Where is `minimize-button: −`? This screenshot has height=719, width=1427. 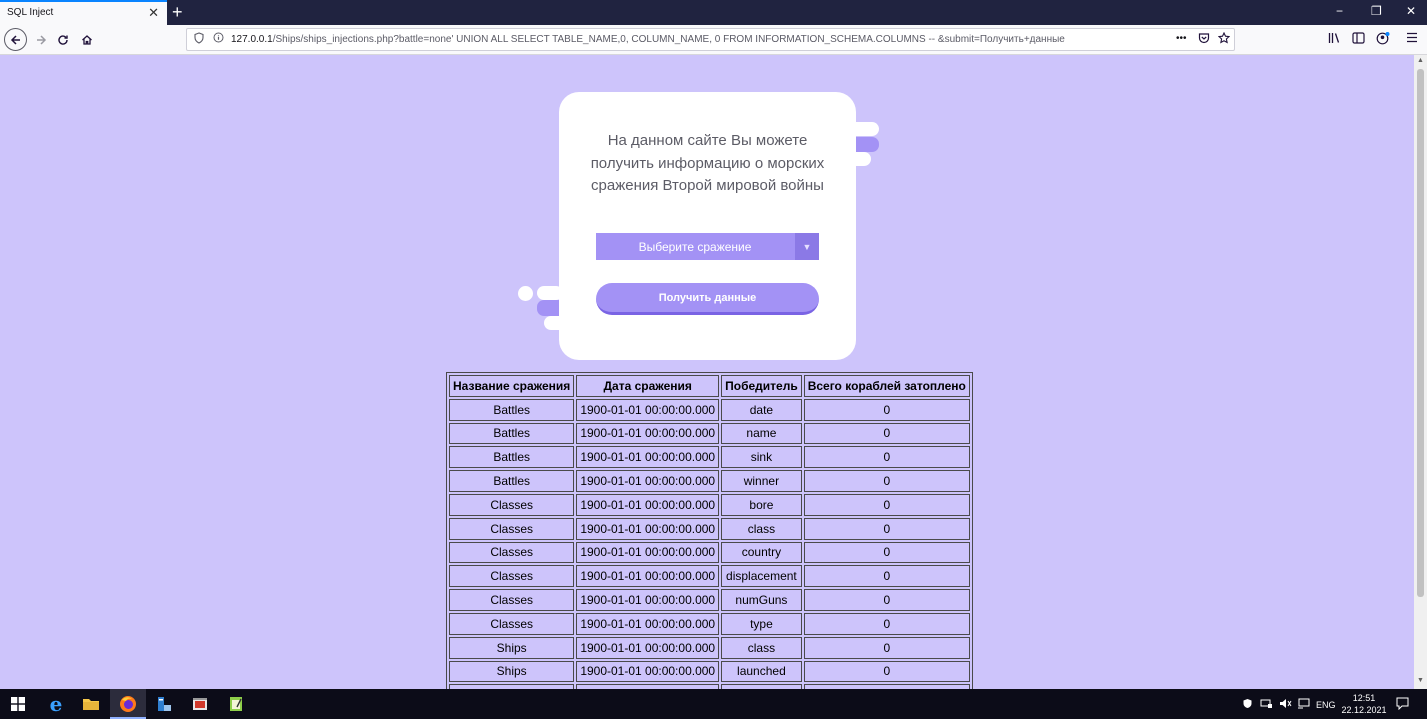
minimize-button: − is located at coordinates (1339, 11).